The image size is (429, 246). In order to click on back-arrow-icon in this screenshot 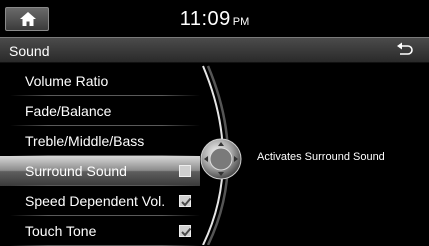, I will do `click(405, 48)`.